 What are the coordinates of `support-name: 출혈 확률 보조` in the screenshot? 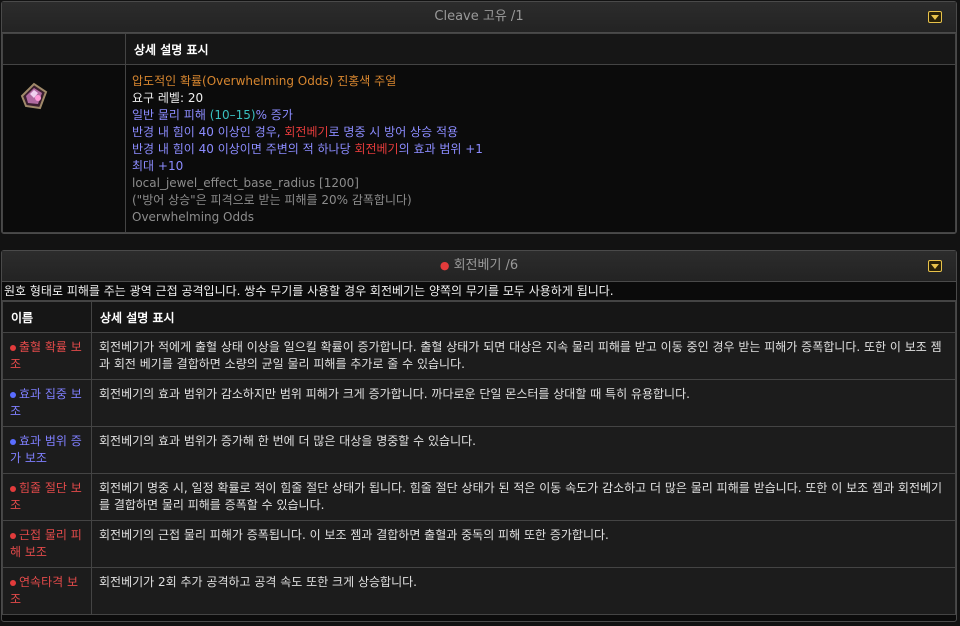 It's located at (47, 356).